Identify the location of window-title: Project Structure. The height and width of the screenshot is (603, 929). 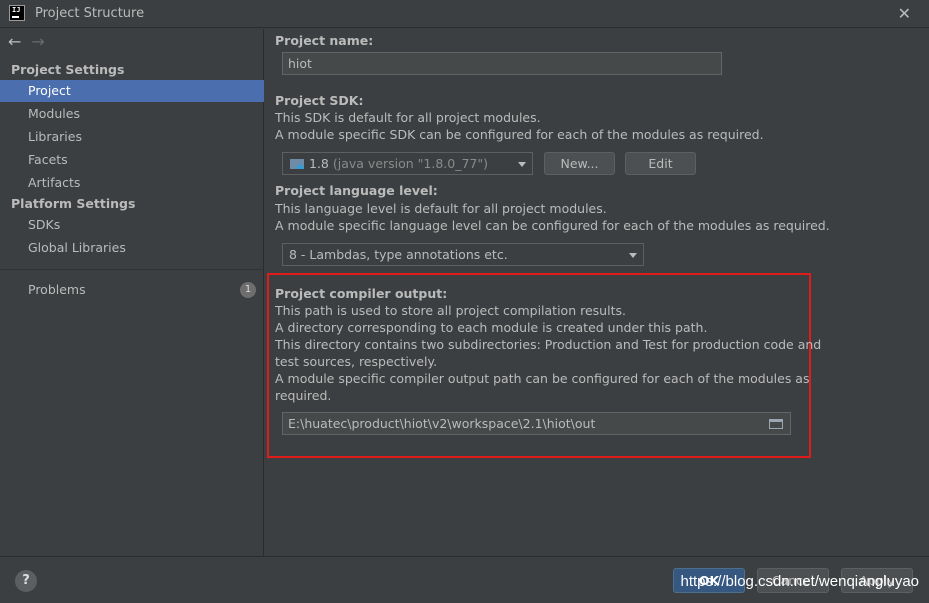
(90, 13).